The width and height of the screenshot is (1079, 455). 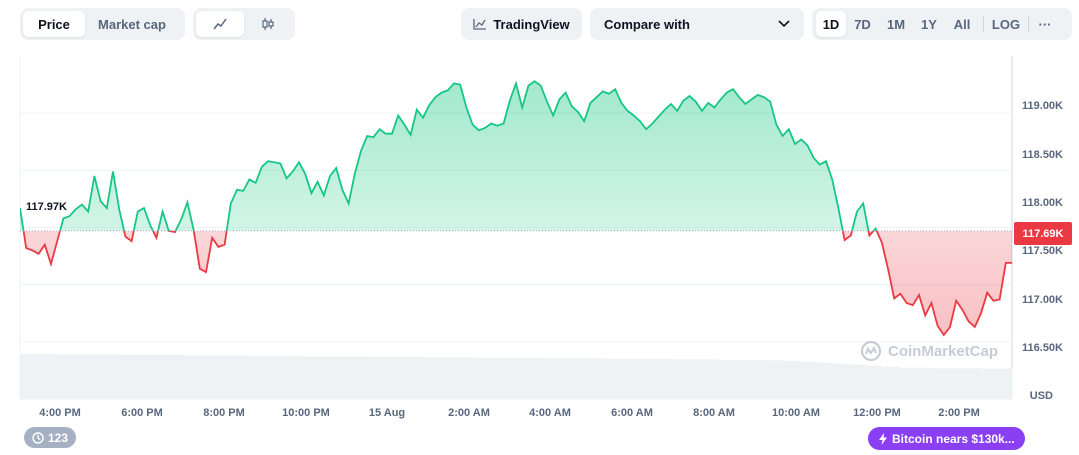 I want to click on x-tick-label: 15 Aug, so click(x=387, y=413).